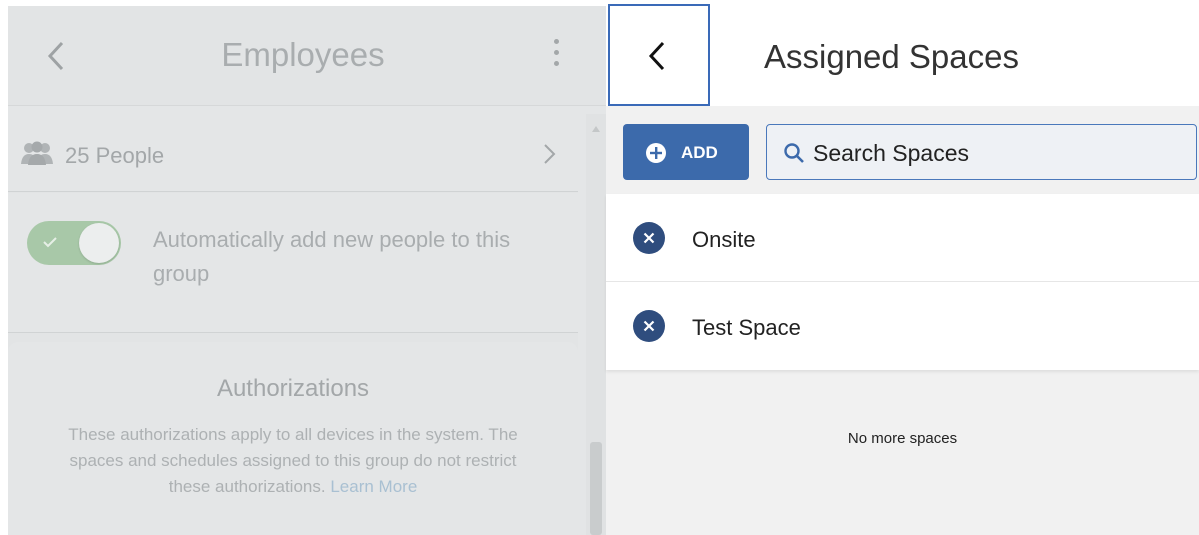 This screenshot has height=535, width=1199. Describe the element at coordinates (699, 152) in the screenshot. I see `add-button-label: ADD` at that location.